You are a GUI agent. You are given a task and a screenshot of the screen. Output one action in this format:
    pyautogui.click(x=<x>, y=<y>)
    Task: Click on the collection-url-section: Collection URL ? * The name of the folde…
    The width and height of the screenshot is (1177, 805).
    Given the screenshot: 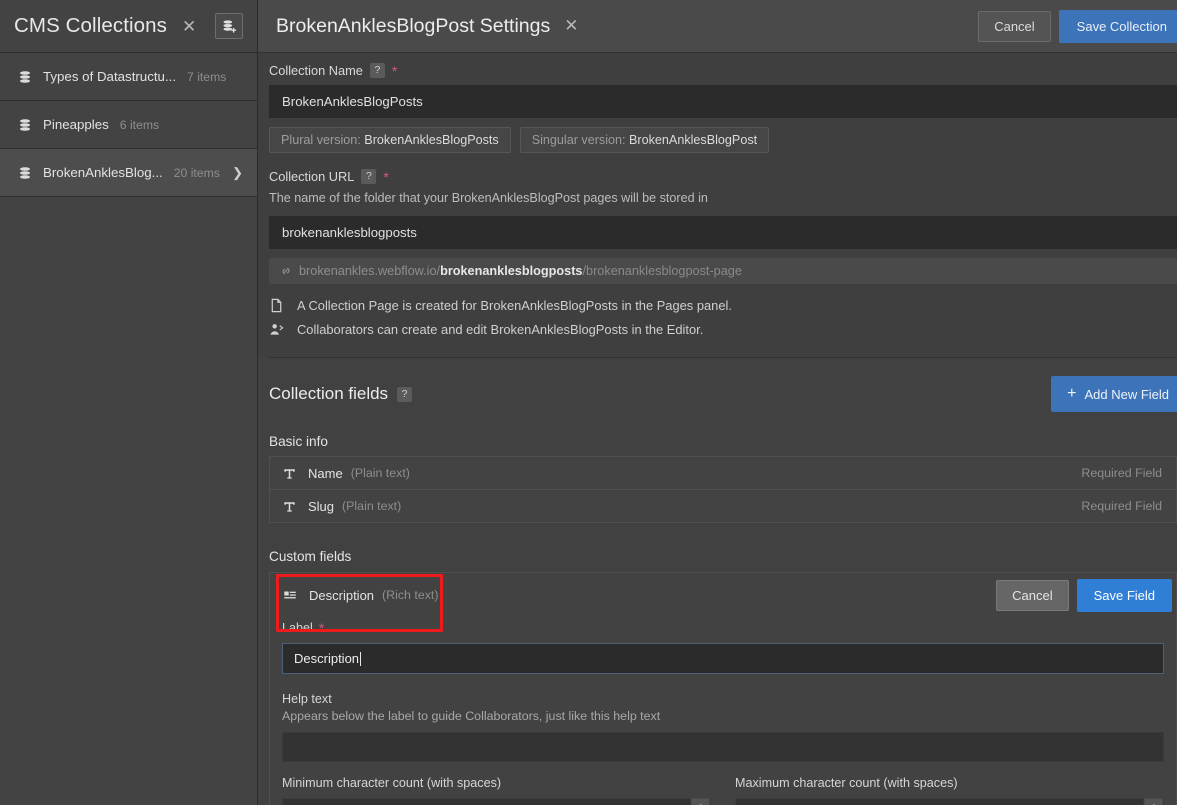 What is the action you would take?
    pyautogui.click(x=723, y=226)
    